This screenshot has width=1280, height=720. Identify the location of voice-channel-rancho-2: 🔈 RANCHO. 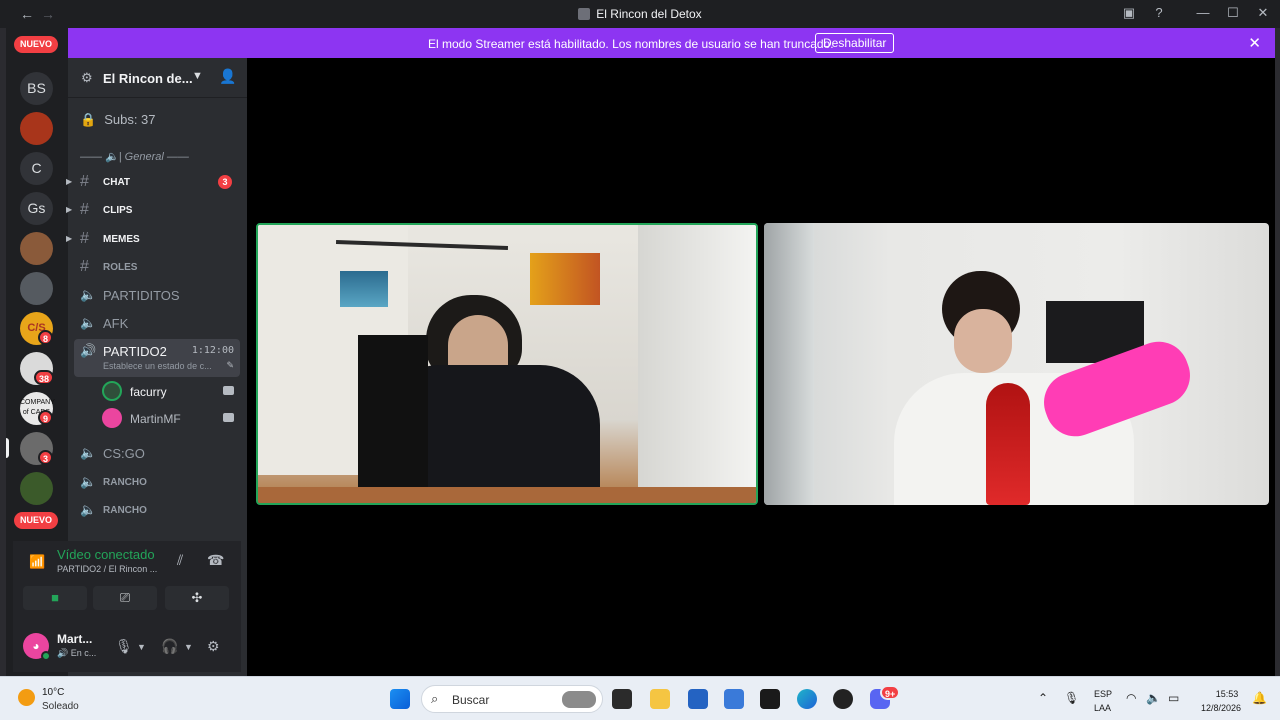
(157, 510).